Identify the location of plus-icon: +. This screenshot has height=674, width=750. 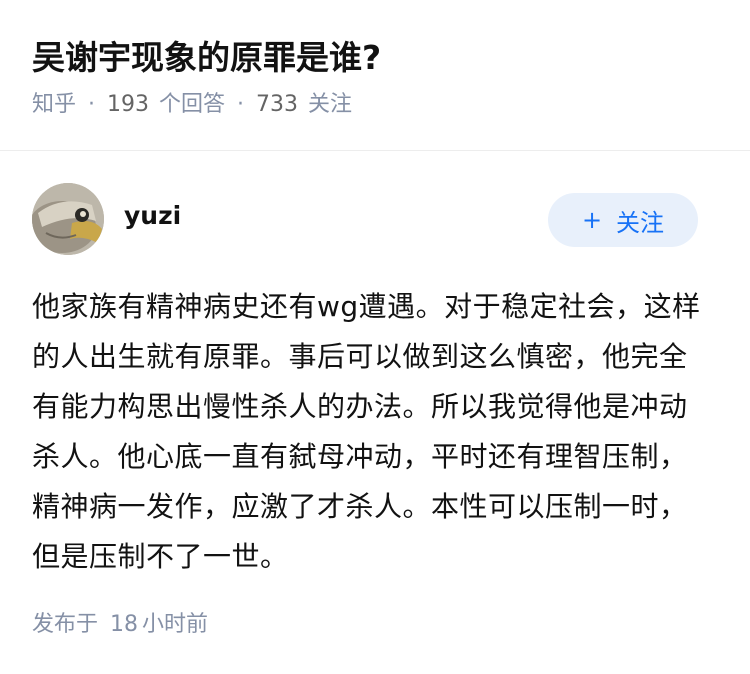
(592, 220).